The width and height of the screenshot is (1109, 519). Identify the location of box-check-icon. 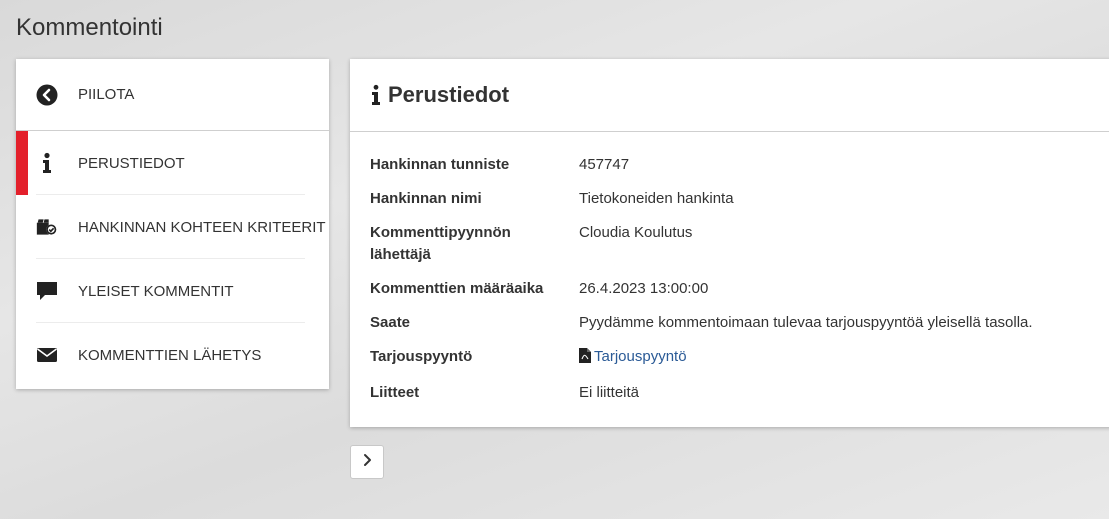
(47, 227).